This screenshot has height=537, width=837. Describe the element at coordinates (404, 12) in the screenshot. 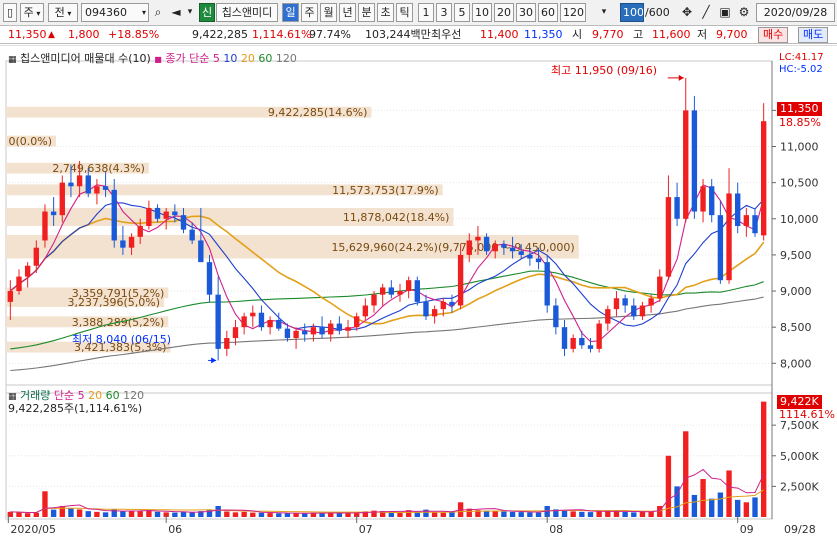

I see `tab-tick: 틱` at that location.